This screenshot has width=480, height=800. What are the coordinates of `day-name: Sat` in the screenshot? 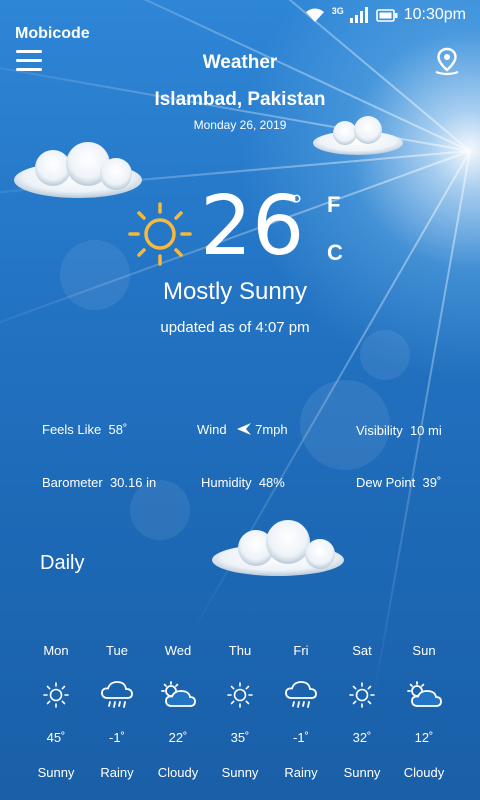 It's located at (362, 650).